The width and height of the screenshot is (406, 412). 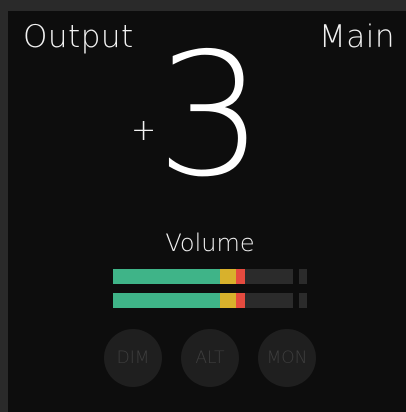 I want to click on main-label: Main, so click(x=356, y=37).